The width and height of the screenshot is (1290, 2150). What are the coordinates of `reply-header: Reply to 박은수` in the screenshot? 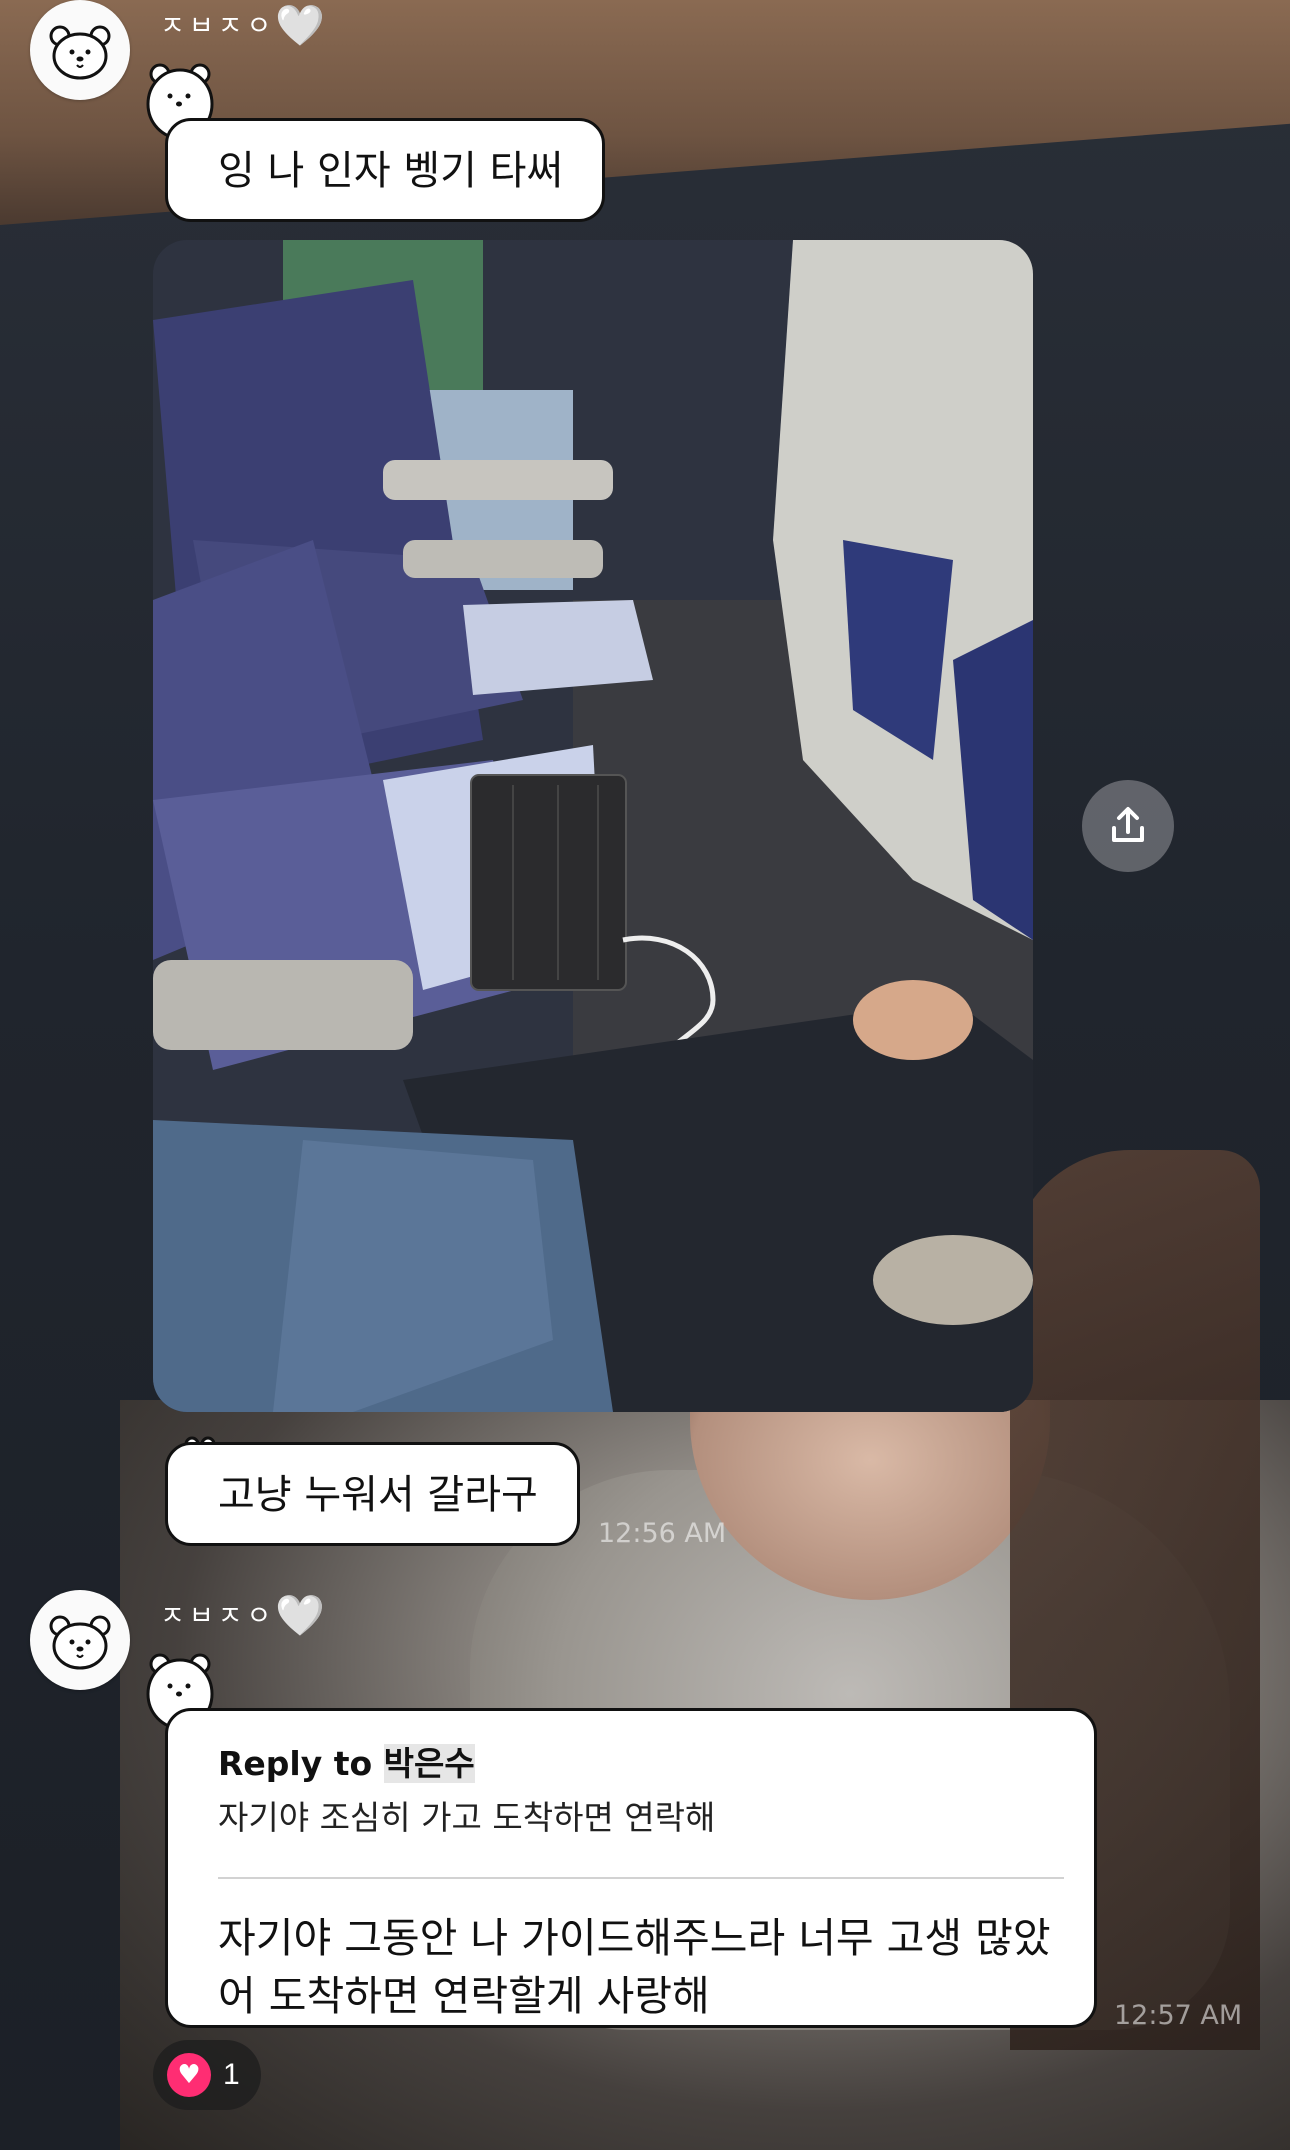 It's located at (641, 1761).